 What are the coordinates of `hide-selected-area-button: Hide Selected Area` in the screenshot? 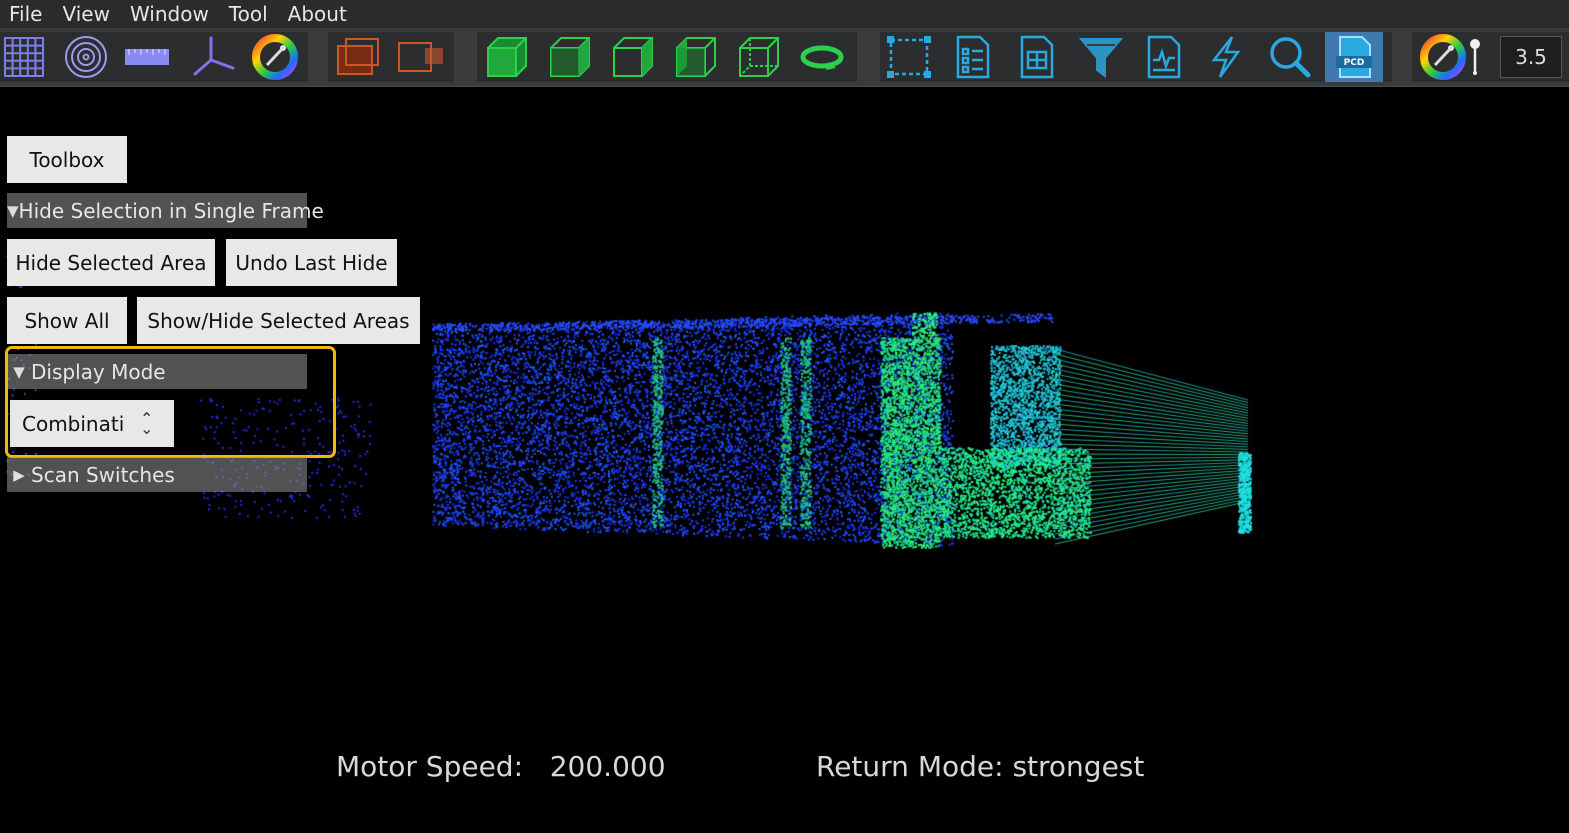 It's located at (111, 262).